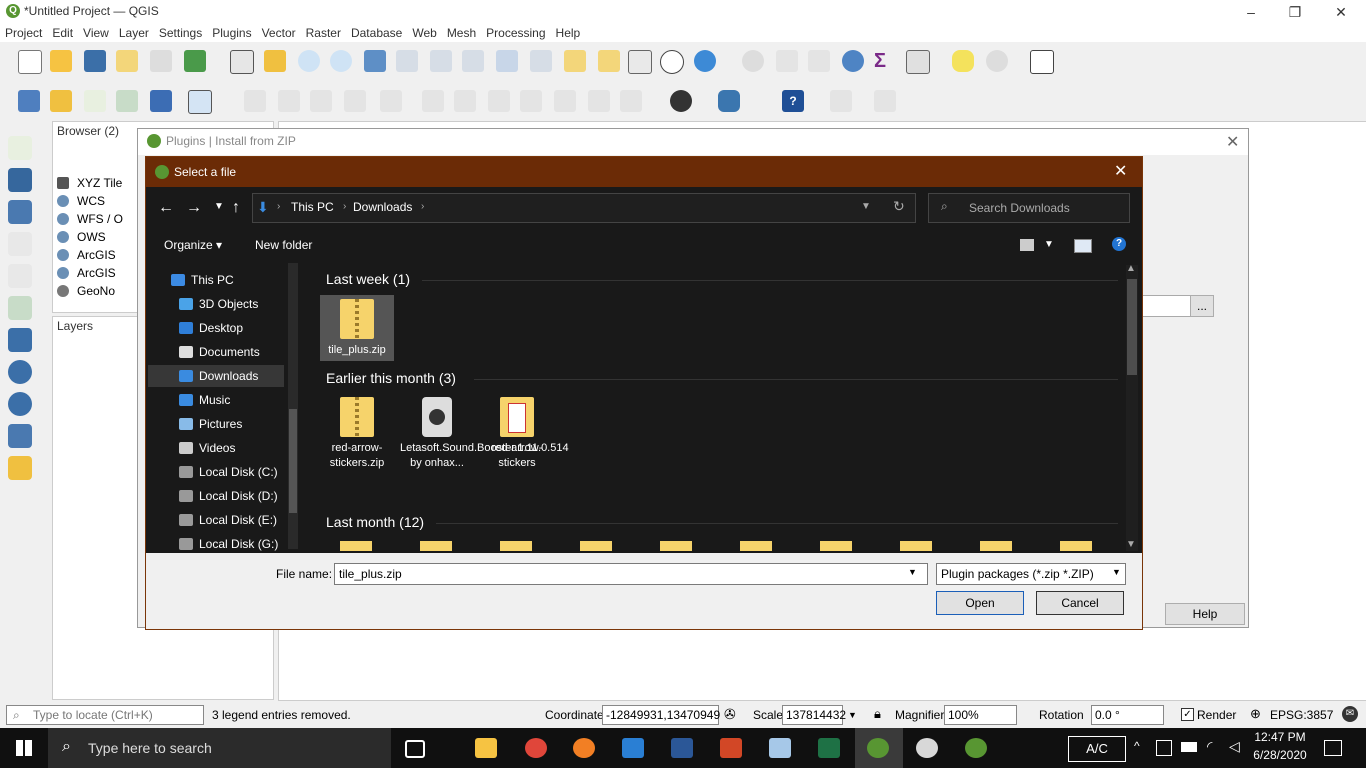 Image resolution: width=1366 pixels, height=768 pixels. I want to click on layout-icon, so click(127, 61).